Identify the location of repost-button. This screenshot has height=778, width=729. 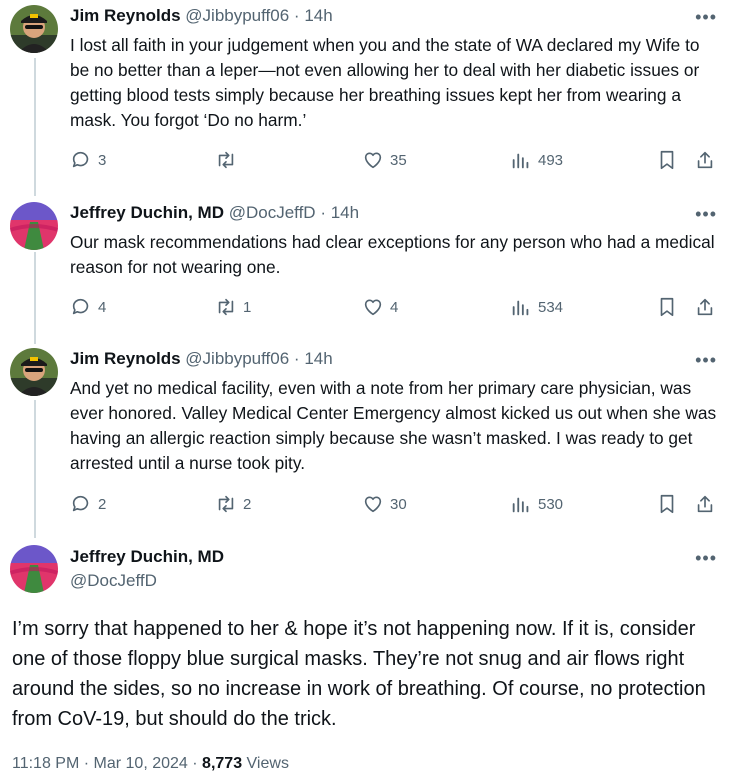
(229, 160).